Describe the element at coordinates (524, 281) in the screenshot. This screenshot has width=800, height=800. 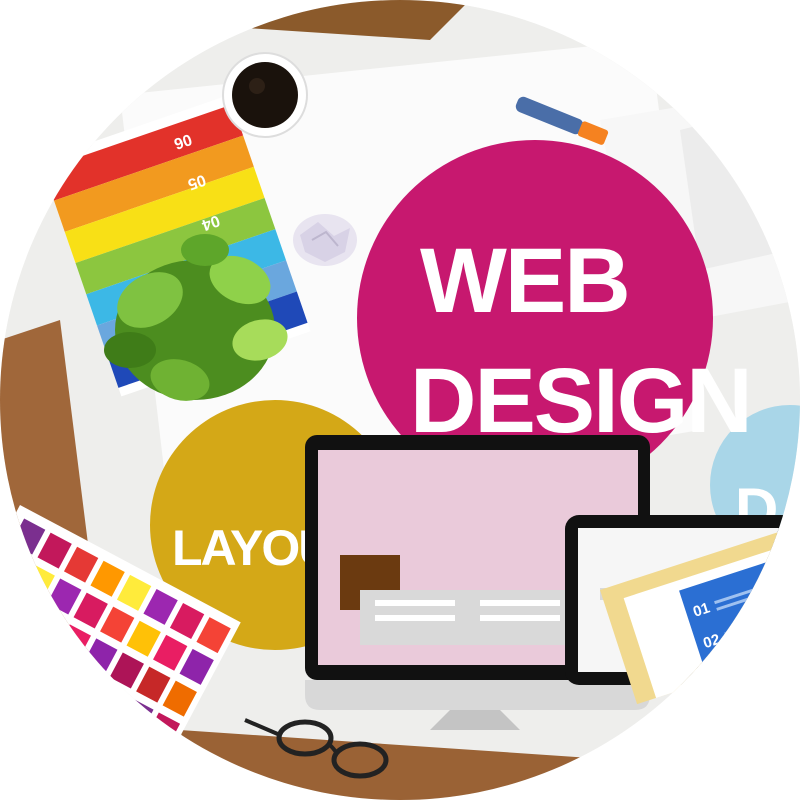
I see `web-design-title-line1: WEB` at that location.